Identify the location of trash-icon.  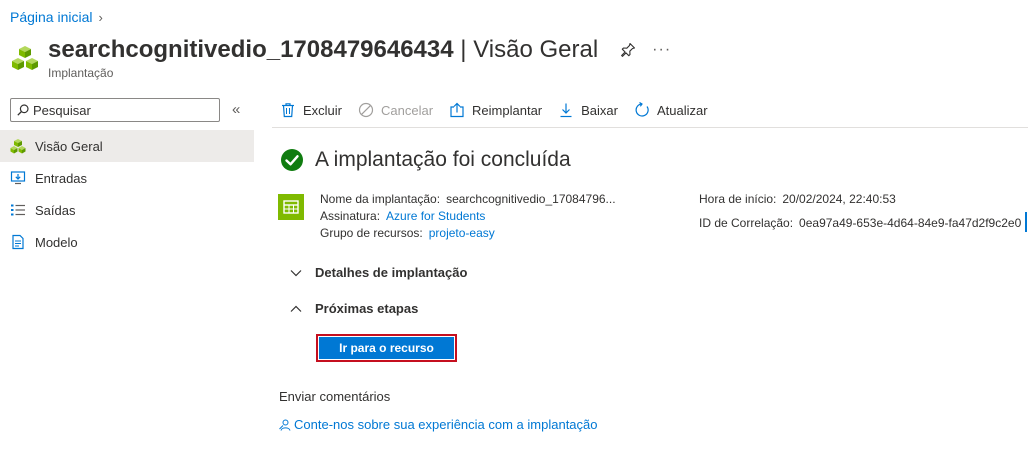
(288, 110).